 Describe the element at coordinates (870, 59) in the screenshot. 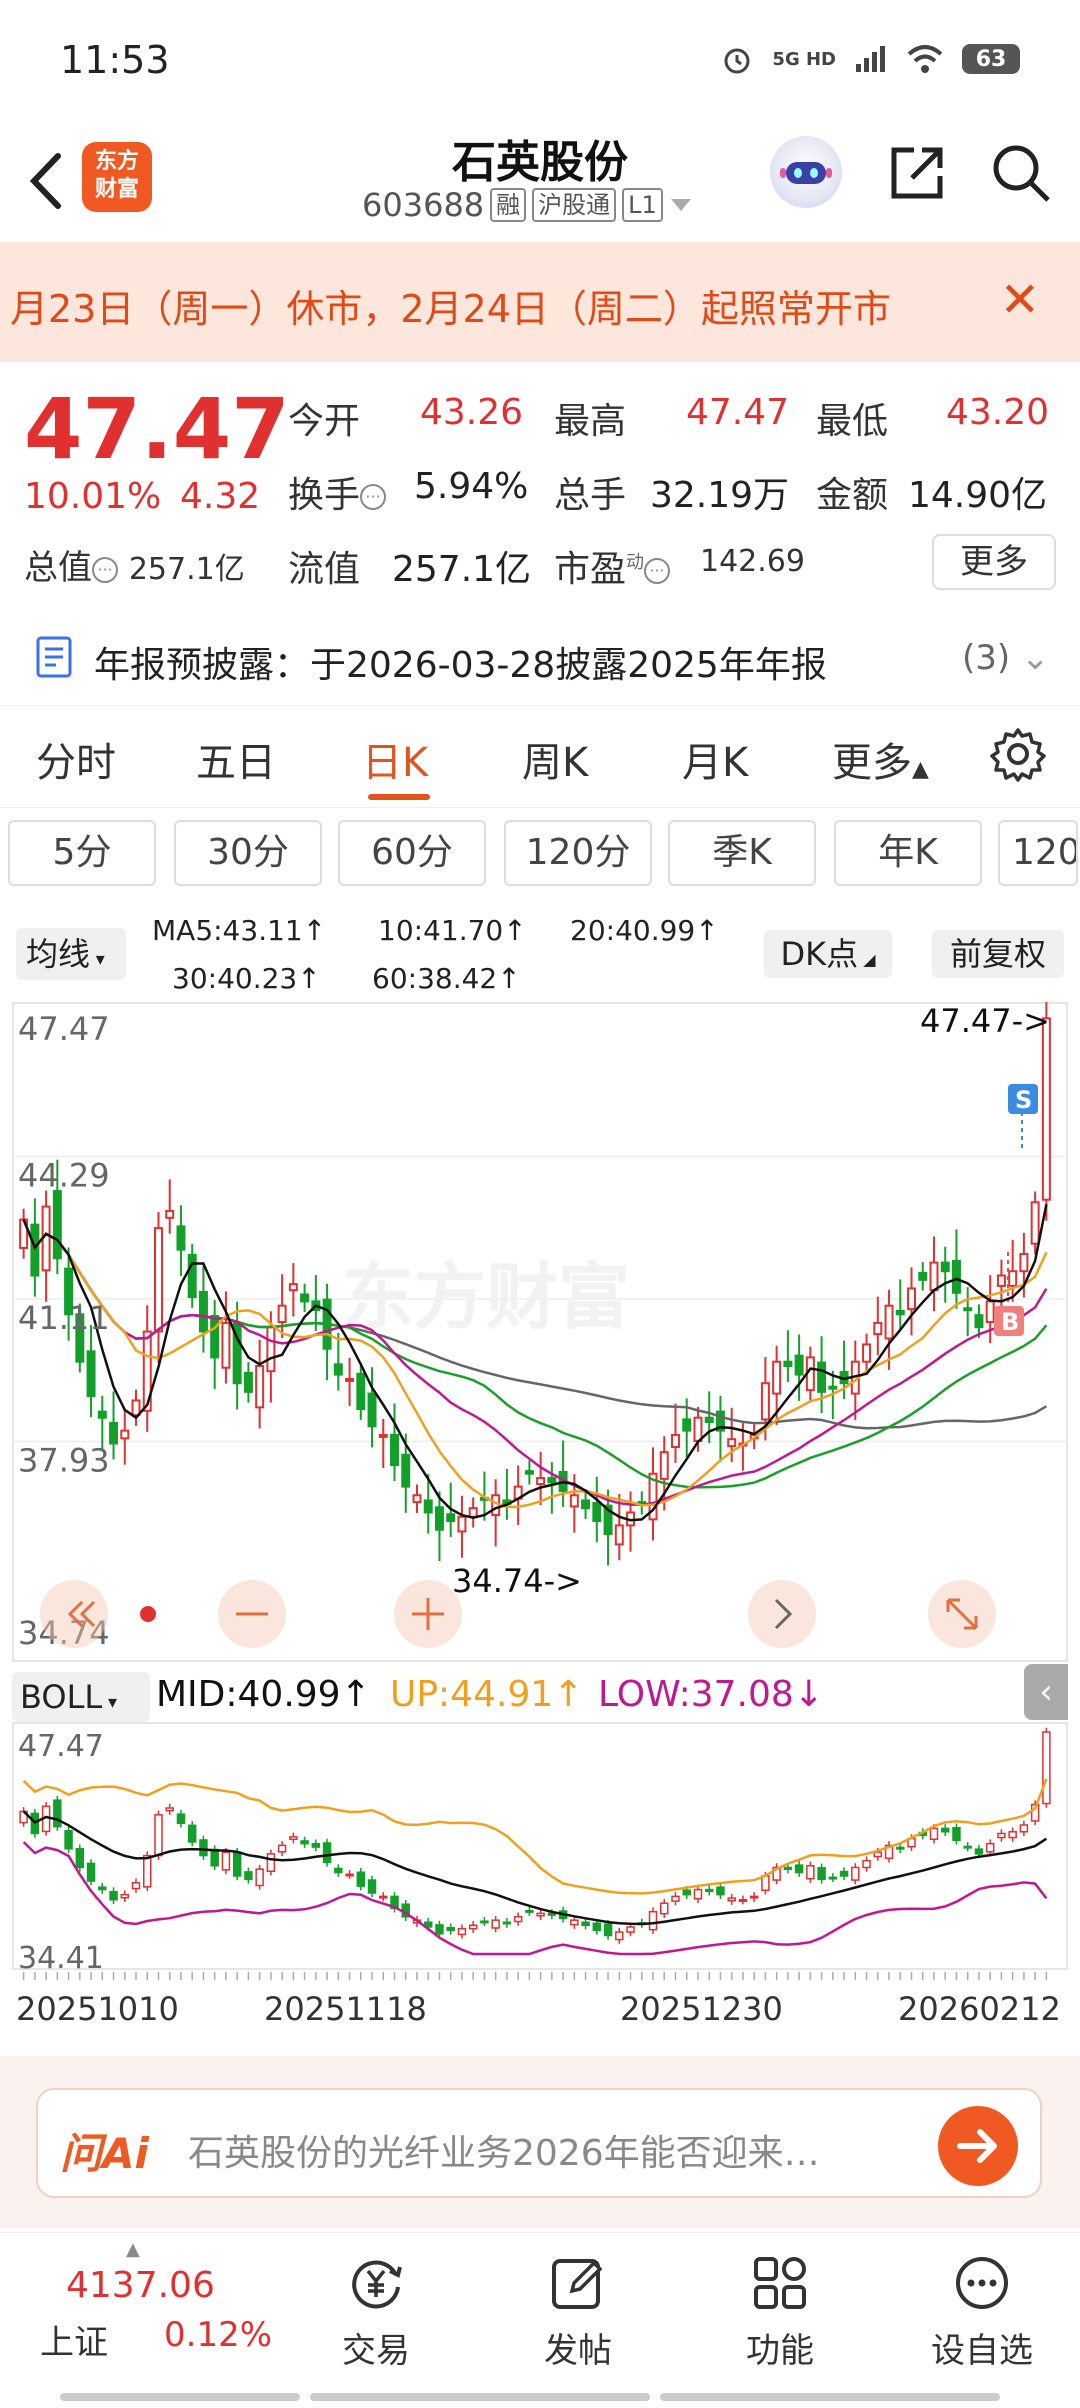

I see `signal-icon` at that location.